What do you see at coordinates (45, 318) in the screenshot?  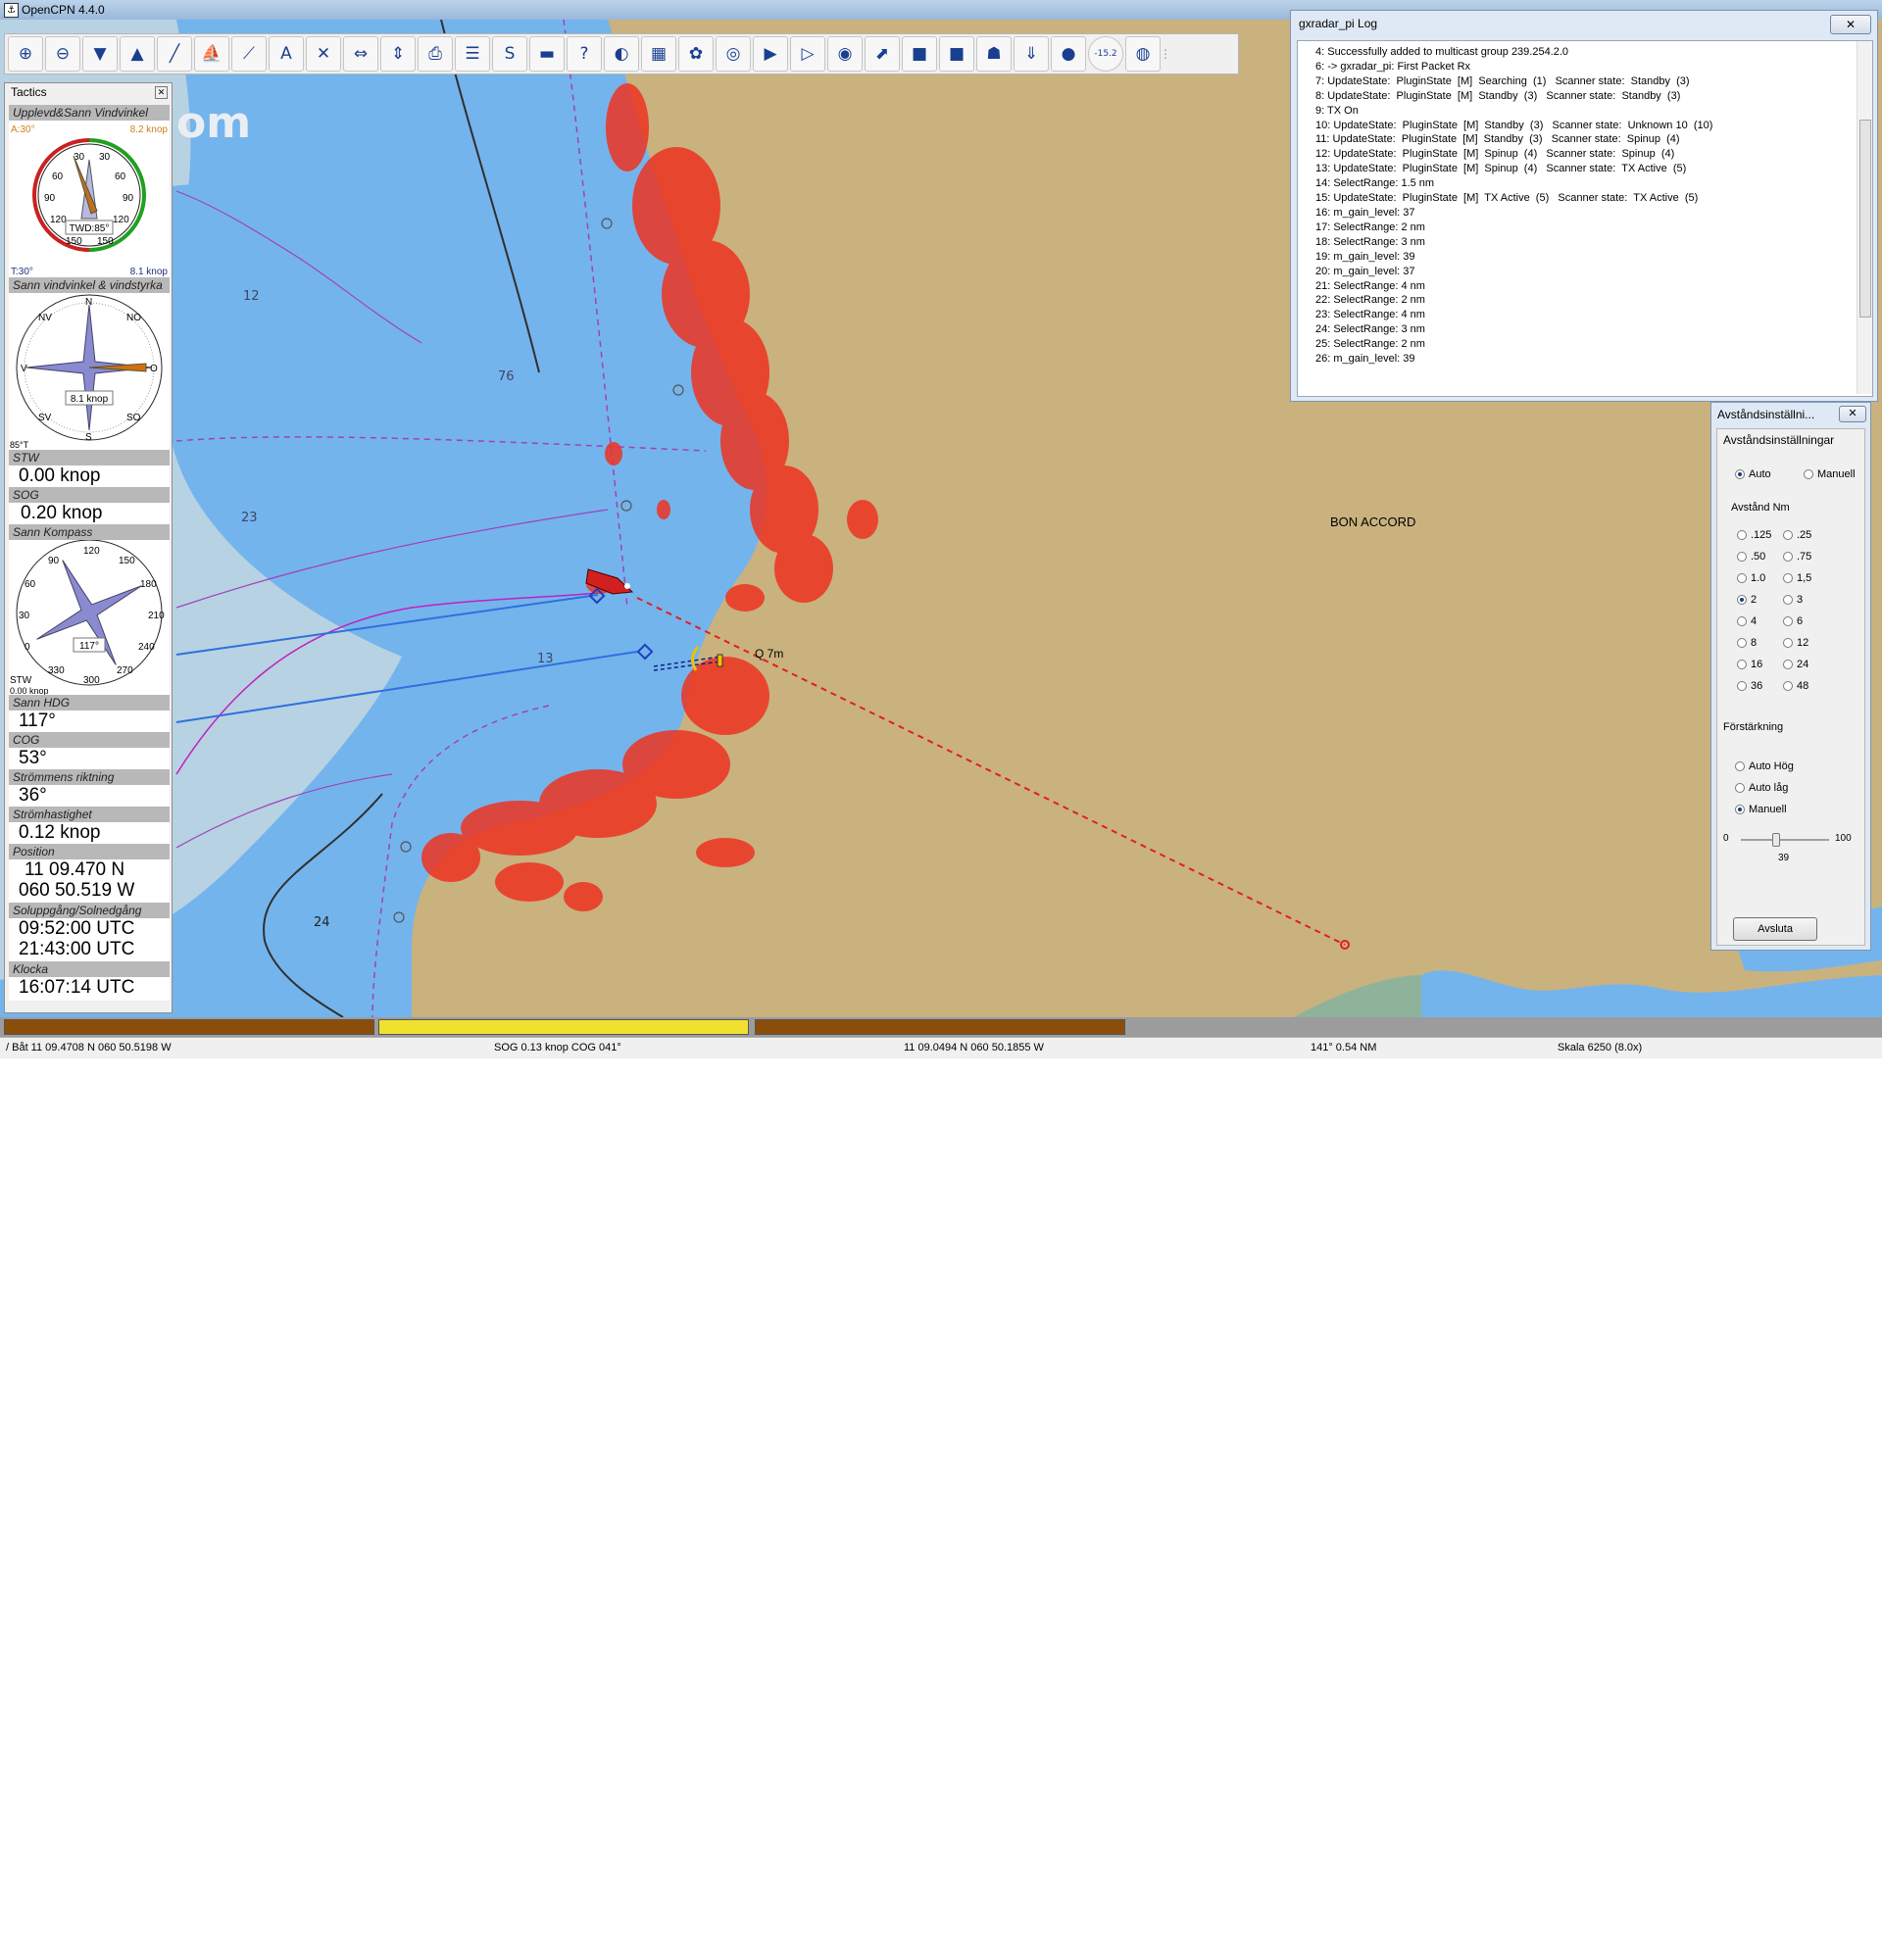 I see `svg-text: NV` at bounding box center [45, 318].